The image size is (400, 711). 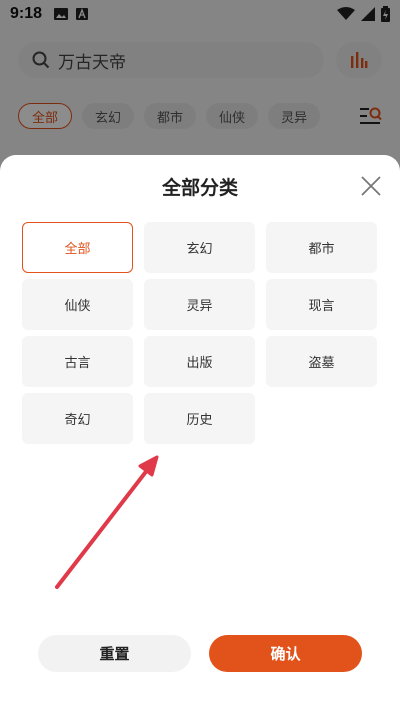 What do you see at coordinates (114, 653) in the screenshot?
I see `reset-button: 重置` at bounding box center [114, 653].